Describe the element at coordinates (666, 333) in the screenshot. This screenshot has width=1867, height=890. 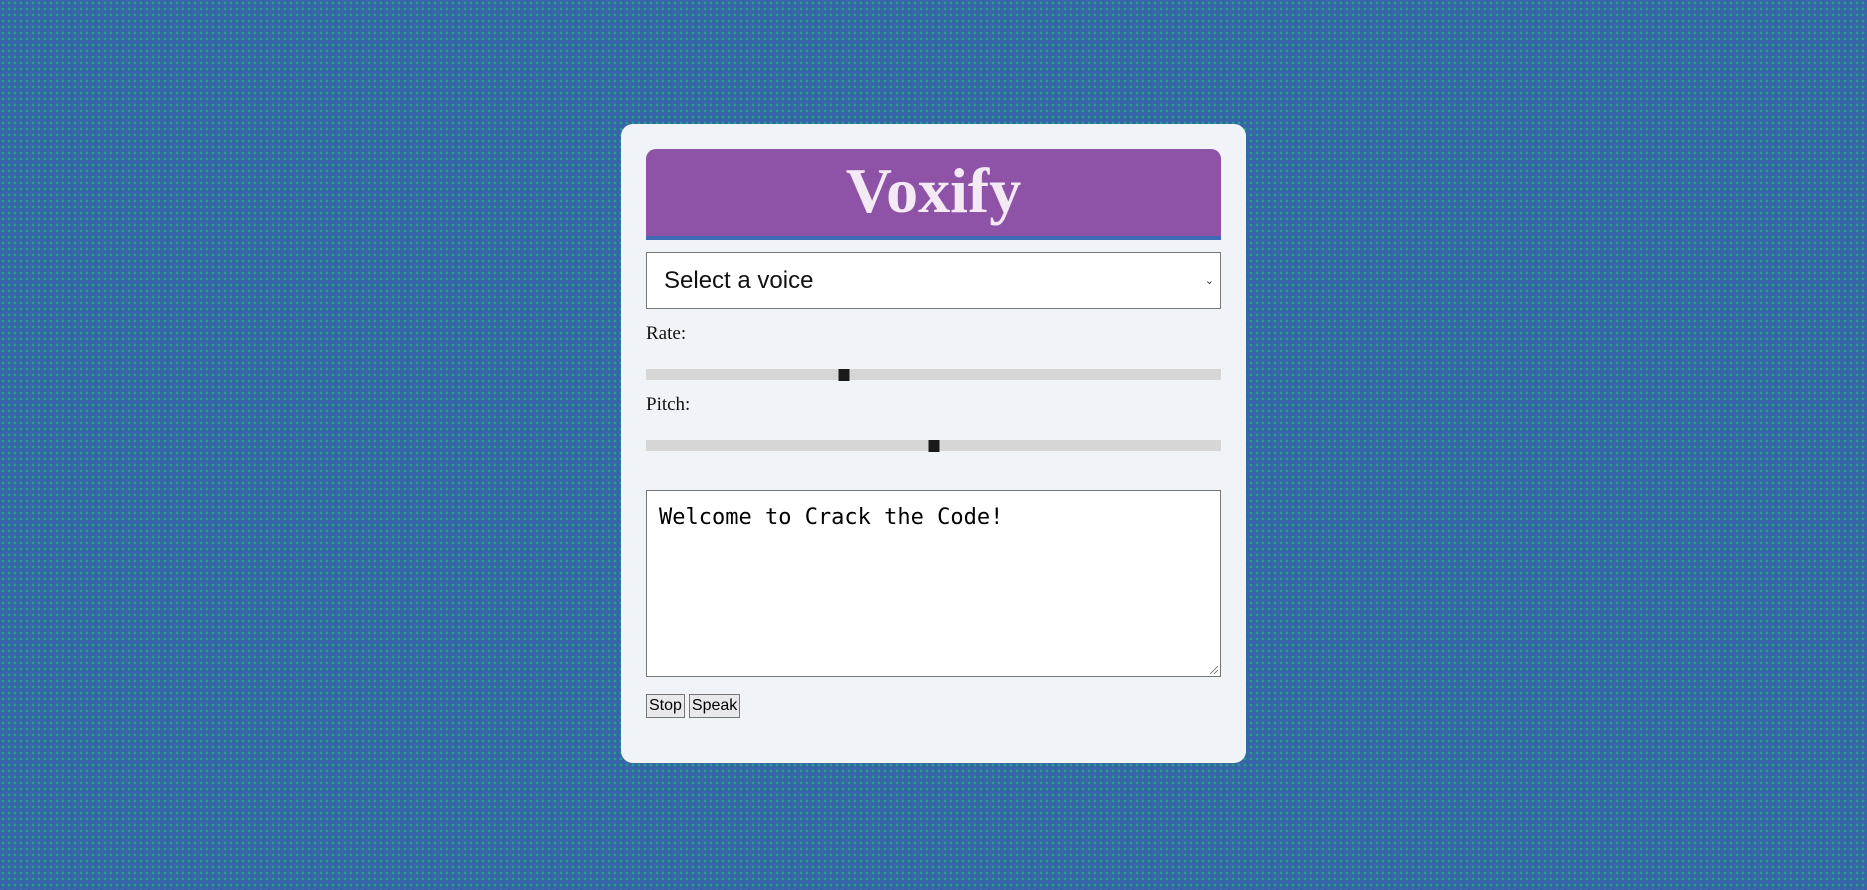
I see `rate-label: Rate:` at that location.